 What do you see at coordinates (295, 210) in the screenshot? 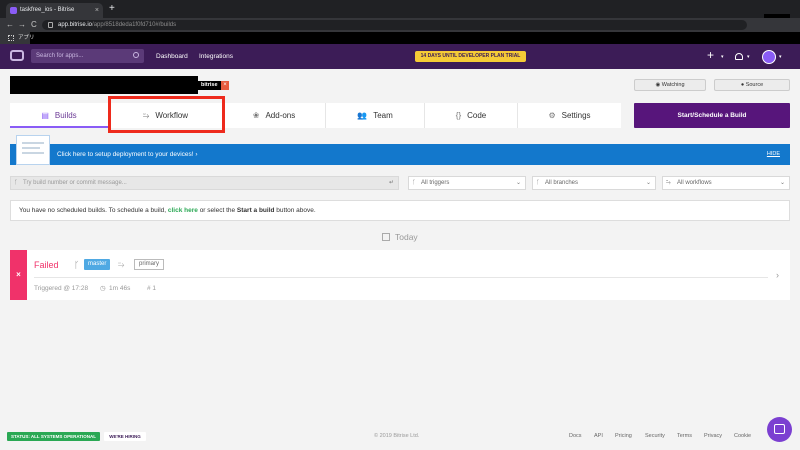
I see `notice-text-3: button above.` at bounding box center [295, 210].